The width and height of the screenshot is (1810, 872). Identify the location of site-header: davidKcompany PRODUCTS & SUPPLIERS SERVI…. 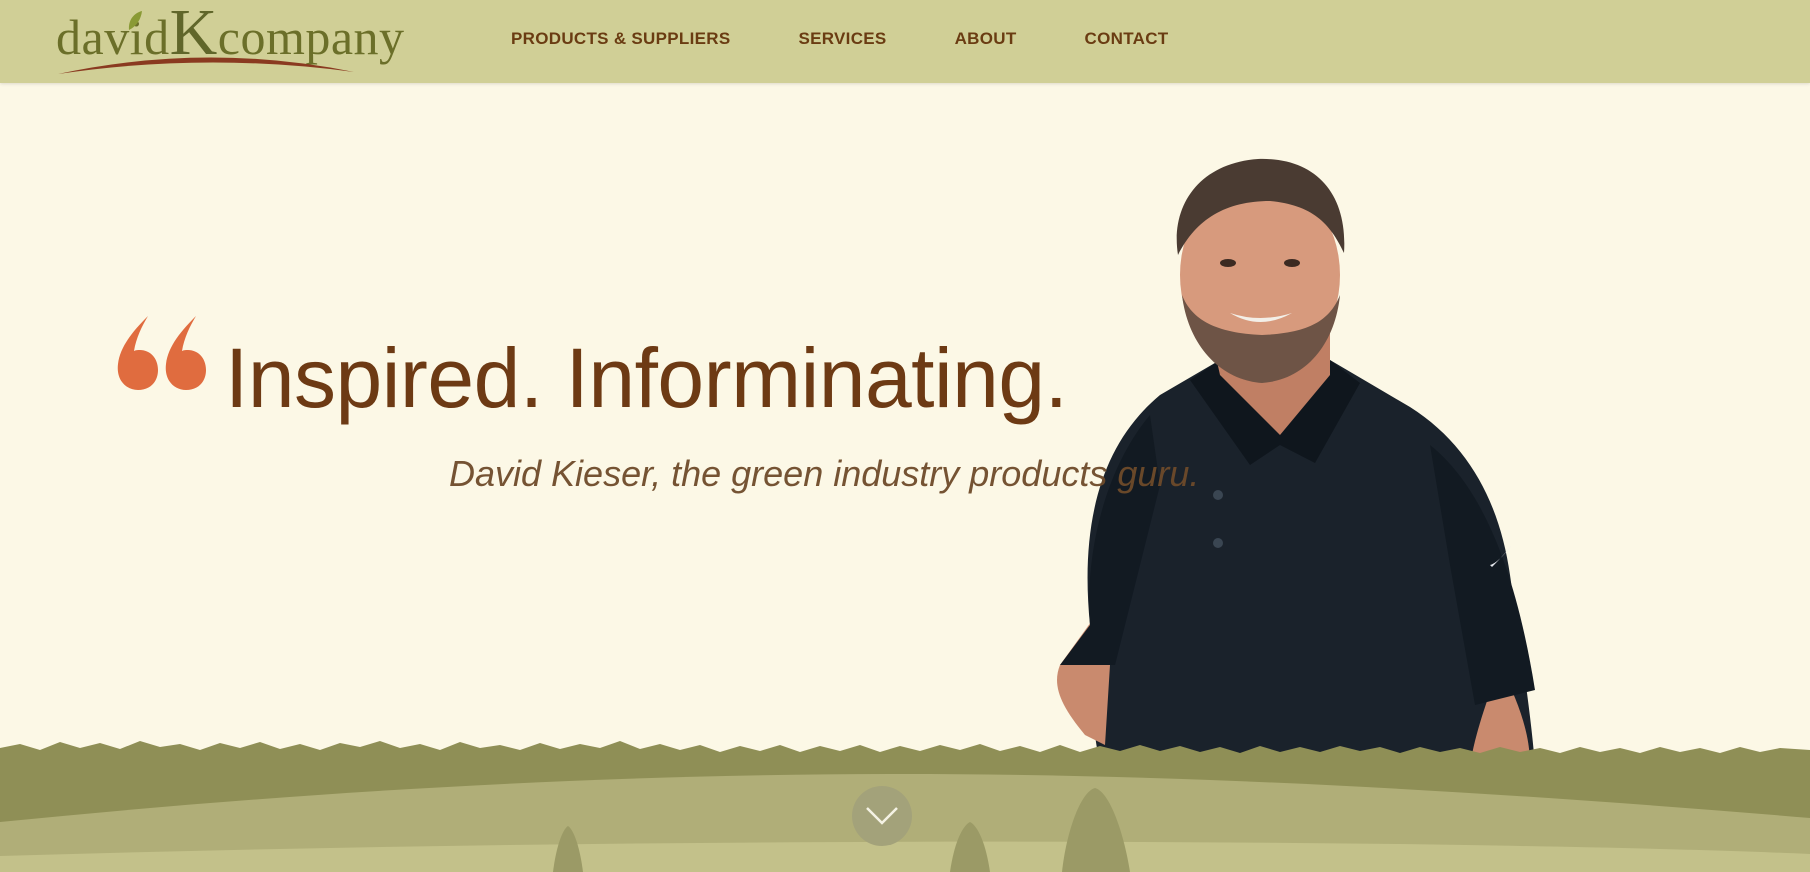
(905, 41).